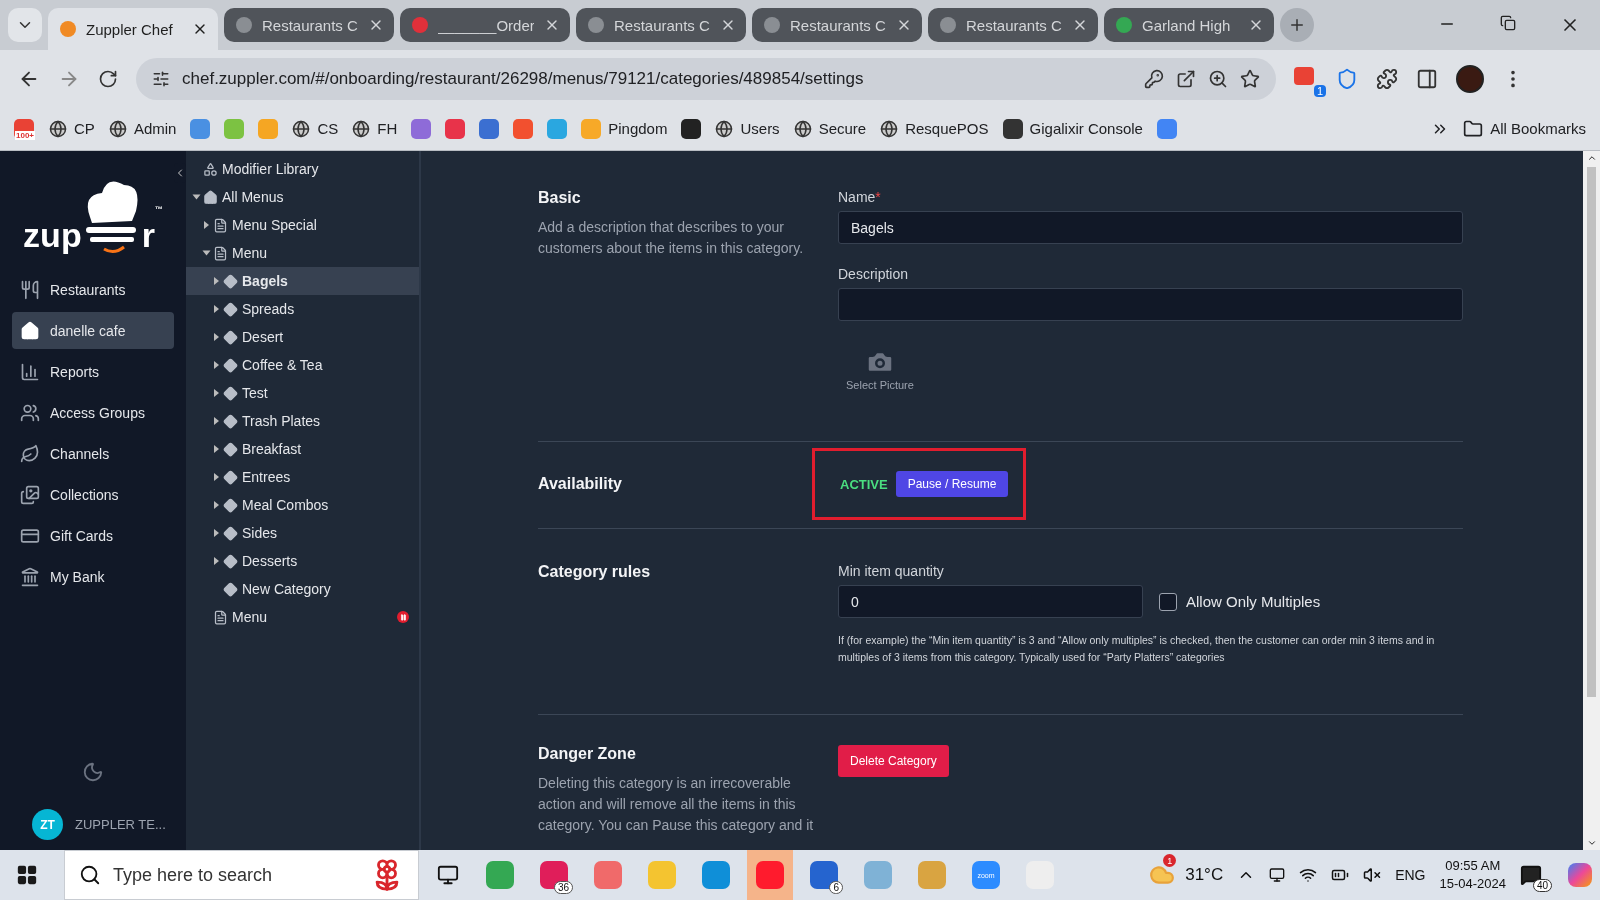 Image resolution: width=1600 pixels, height=900 pixels. I want to click on profile-avatar, so click(1470, 78).